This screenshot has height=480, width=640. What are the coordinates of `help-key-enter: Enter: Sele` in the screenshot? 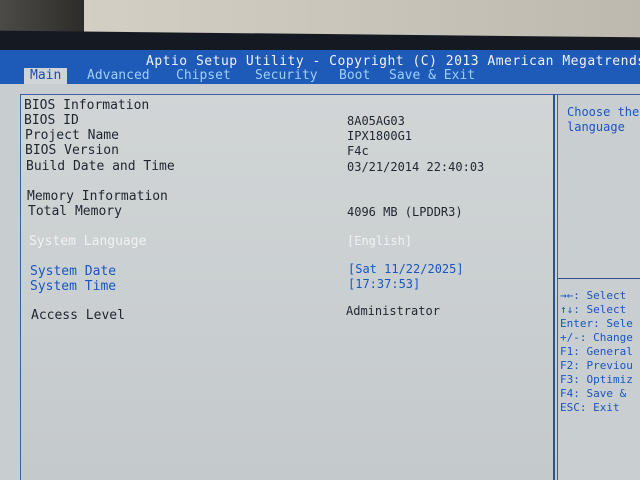 It's located at (596, 323).